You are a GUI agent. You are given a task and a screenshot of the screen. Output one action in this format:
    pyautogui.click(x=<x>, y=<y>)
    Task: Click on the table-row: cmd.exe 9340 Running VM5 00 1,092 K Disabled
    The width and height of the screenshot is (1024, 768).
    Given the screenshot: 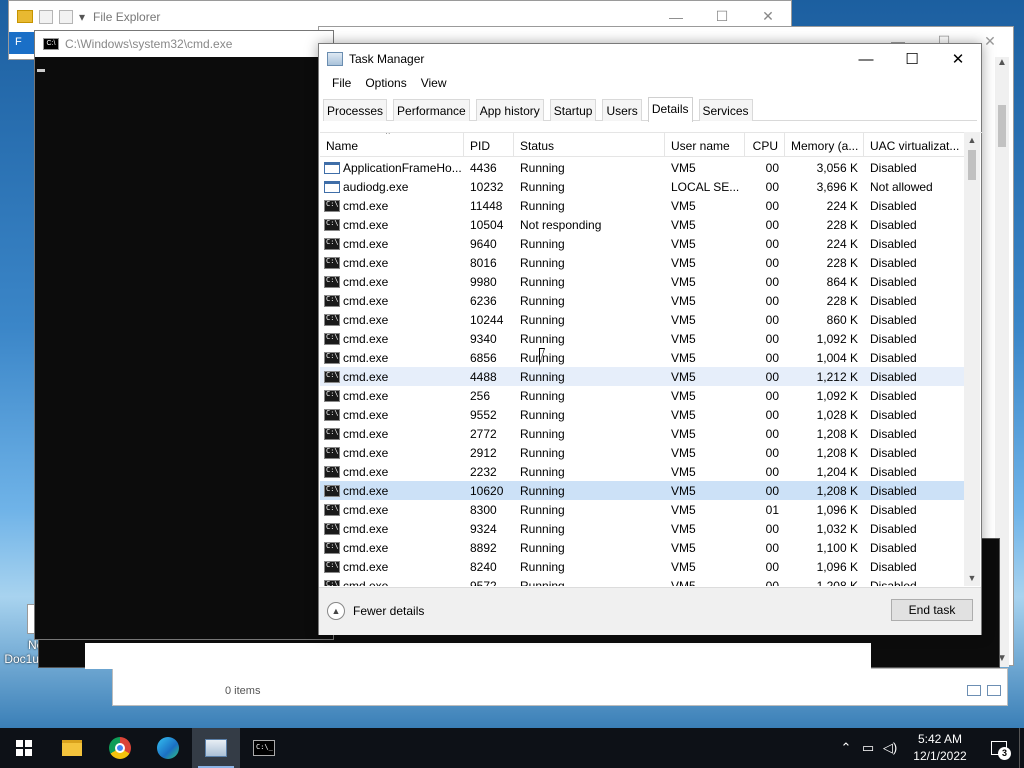 What is the action you would take?
    pyautogui.click(x=642, y=338)
    